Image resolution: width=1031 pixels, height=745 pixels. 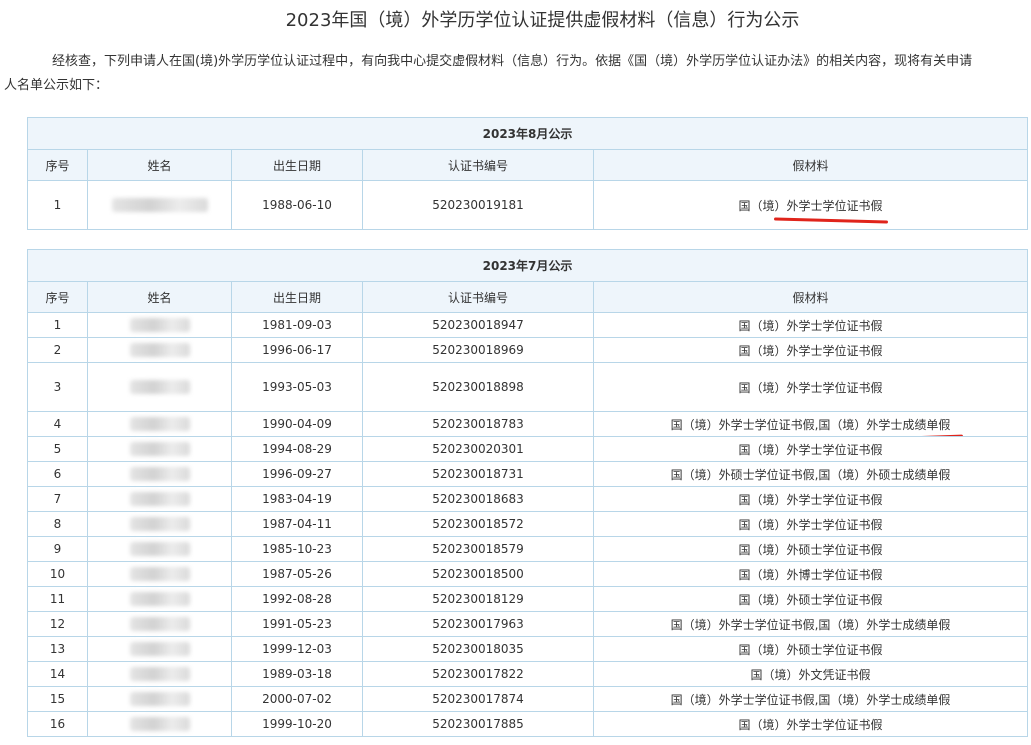 What do you see at coordinates (810, 205) in the screenshot?
I see `underlined-material: 国（境）外学士学位证书假` at bounding box center [810, 205].